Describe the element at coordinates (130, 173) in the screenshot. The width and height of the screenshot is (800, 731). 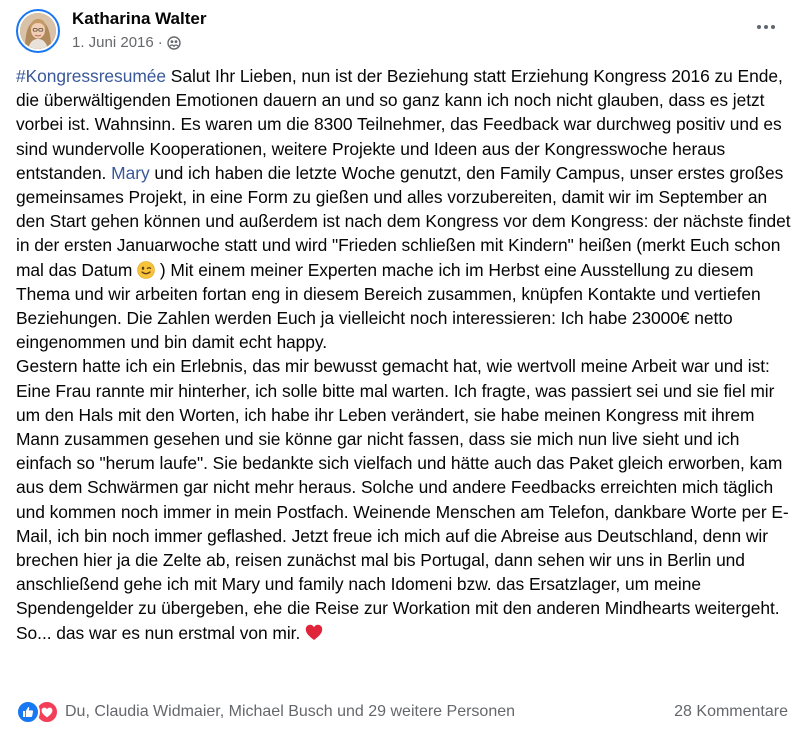
I see `mention-link: Mary` at that location.